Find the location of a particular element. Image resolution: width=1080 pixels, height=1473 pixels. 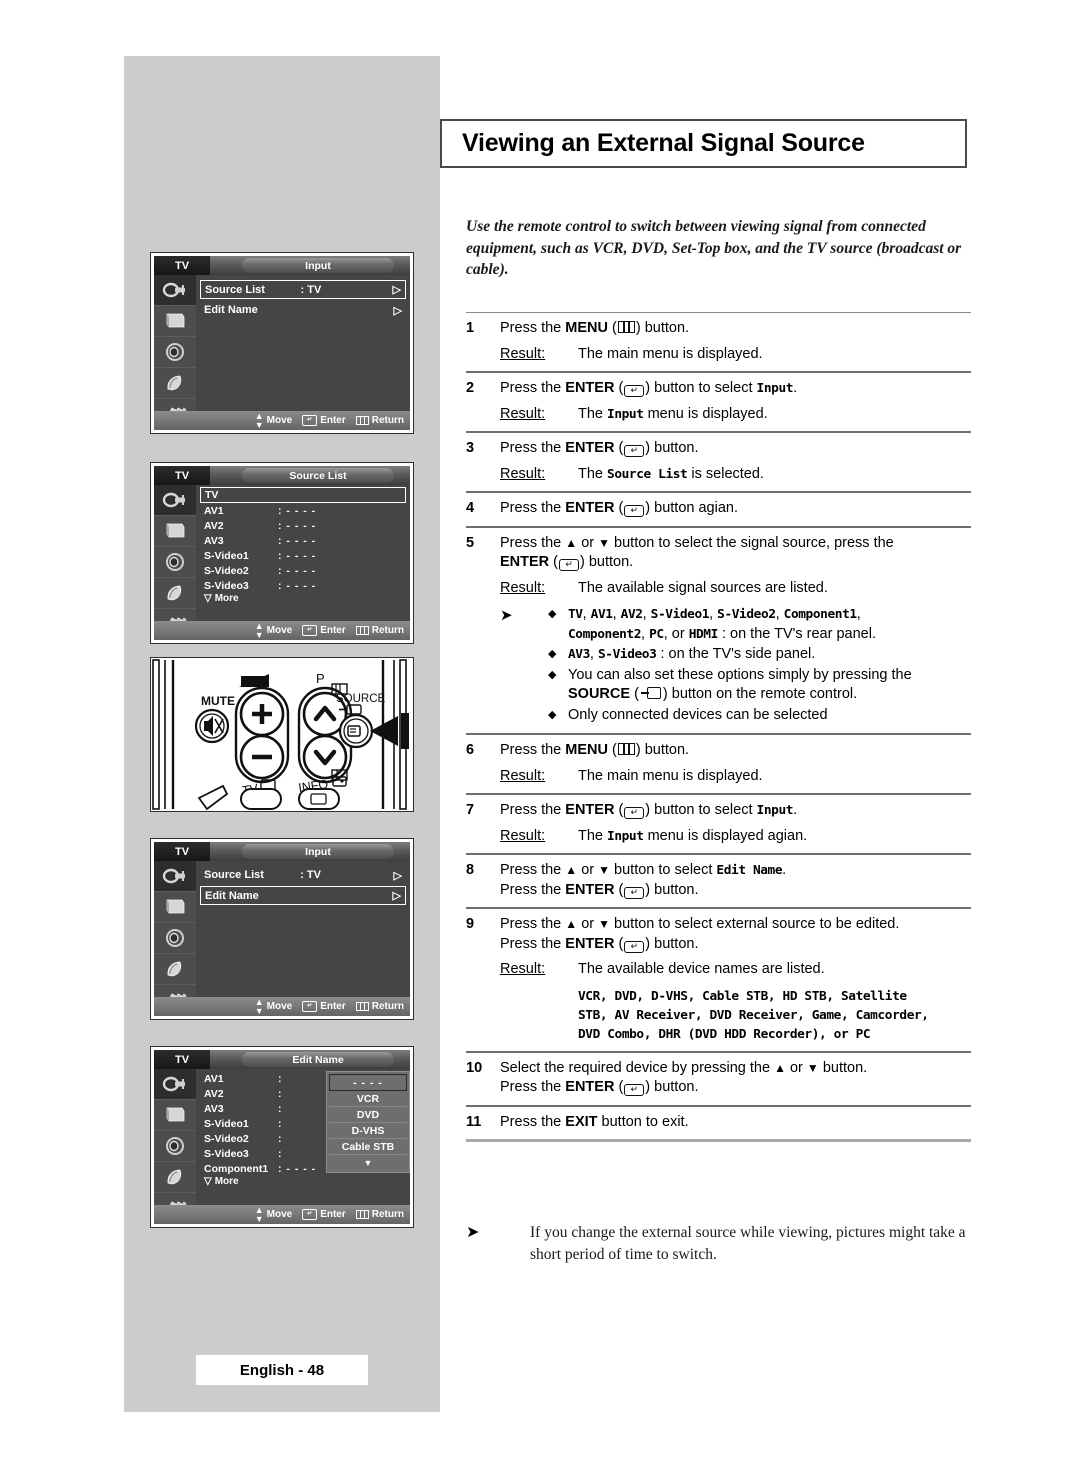

result-text: The available device names are listed. is located at coordinates (701, 969).